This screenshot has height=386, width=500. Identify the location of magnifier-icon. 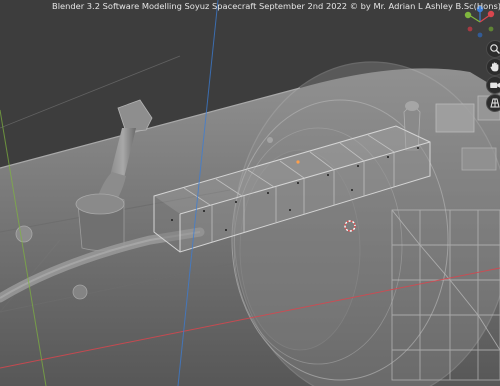
(495, 49).